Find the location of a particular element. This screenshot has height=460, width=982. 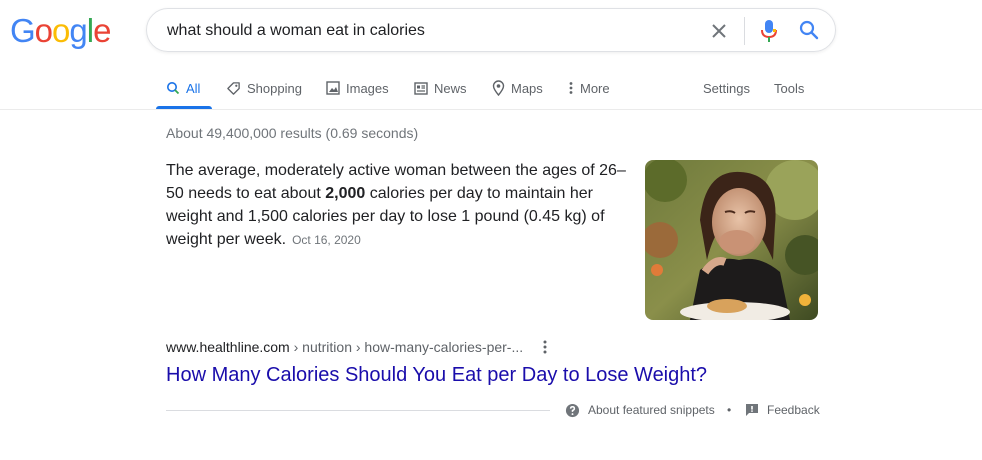

woman-eating-photo is located at coordinates (731, 240).